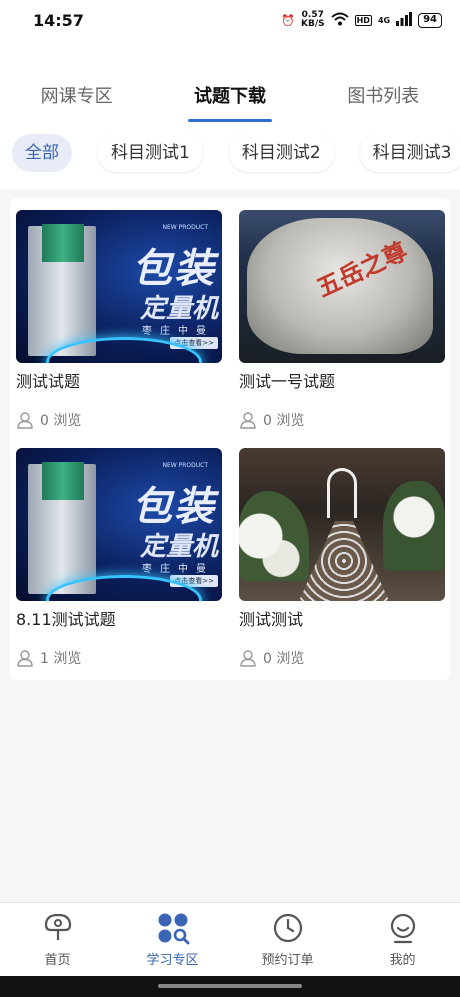 This screenshot has height=997, width=460. What do you see at coordinates (42, 153) in the screenshot?
I see `chip-all: 全部` at bounding box center [42, 153].